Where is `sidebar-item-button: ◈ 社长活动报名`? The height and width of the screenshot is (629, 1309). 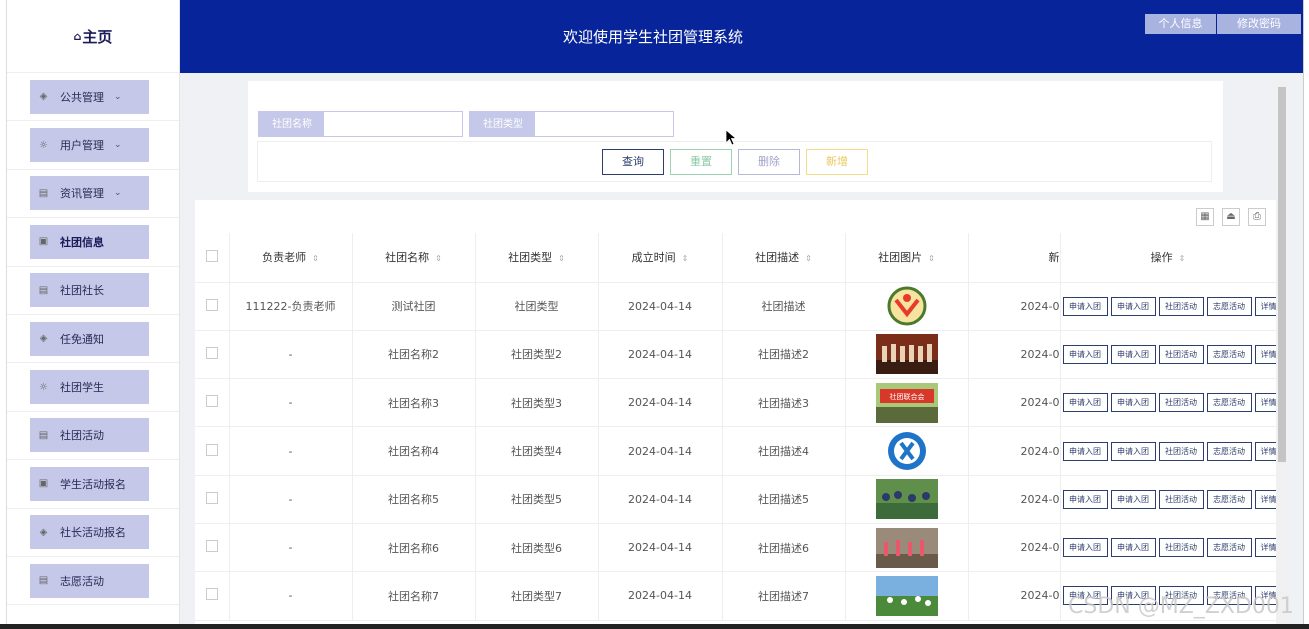
sidebar-item-button: ◈ 社长活动报名 is located at coordinates (89, 532).